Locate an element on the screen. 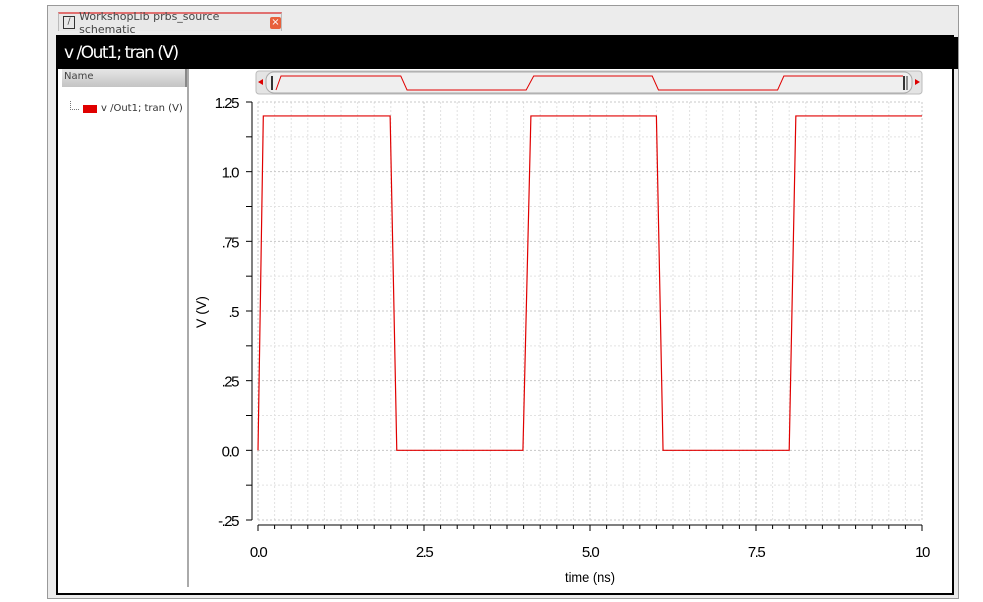  x-tick-label: 0.0 is located at coordinates (259, 552).